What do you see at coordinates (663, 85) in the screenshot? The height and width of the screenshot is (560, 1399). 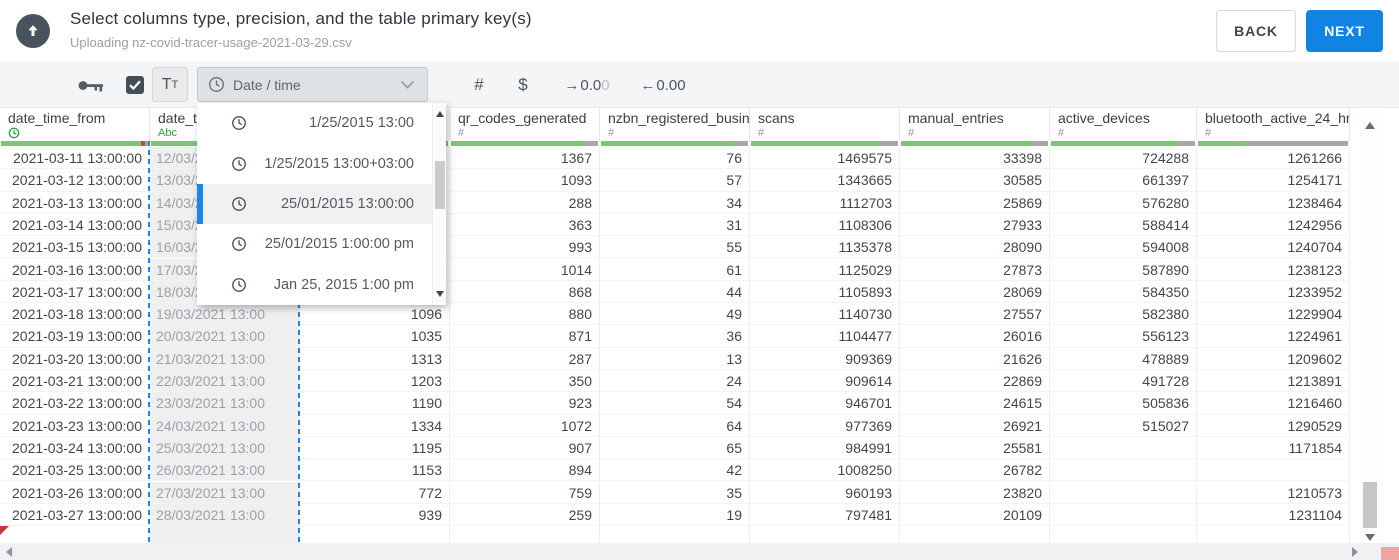 I see `decrease-decimal-button: ← 0.00` at bounding box center [663, 85].